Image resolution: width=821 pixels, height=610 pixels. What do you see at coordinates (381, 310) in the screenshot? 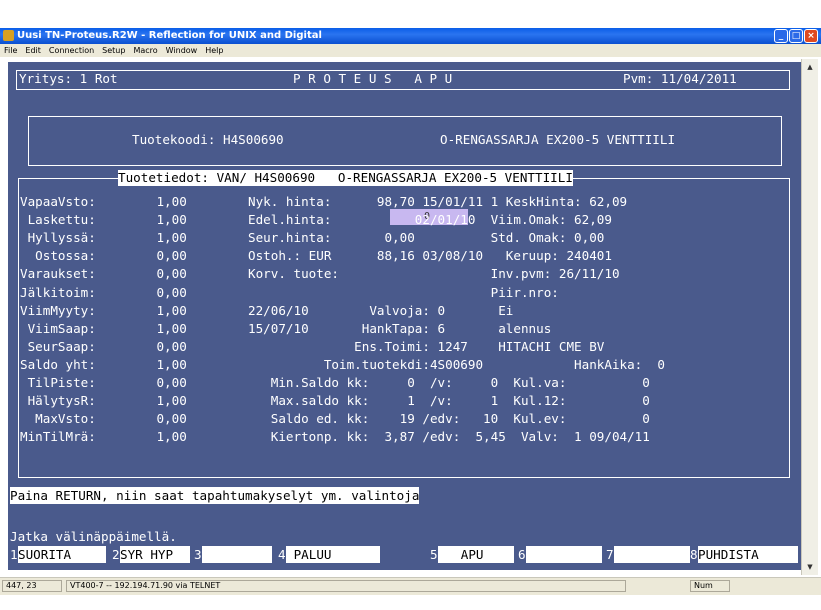
I see `detail-row-values: 22/06/10 Valvoja: 0 Ei` at bounding box center [381, 310].